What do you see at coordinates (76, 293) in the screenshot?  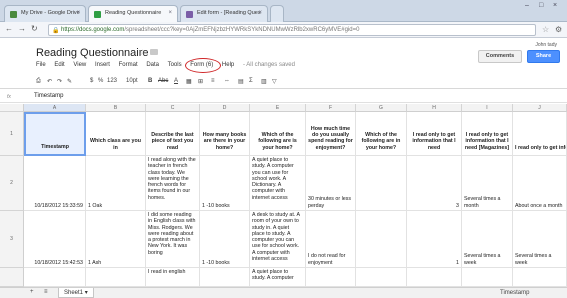 I see `sheet-tab: Sheet1 ▾` at bounding box center [76, 293].